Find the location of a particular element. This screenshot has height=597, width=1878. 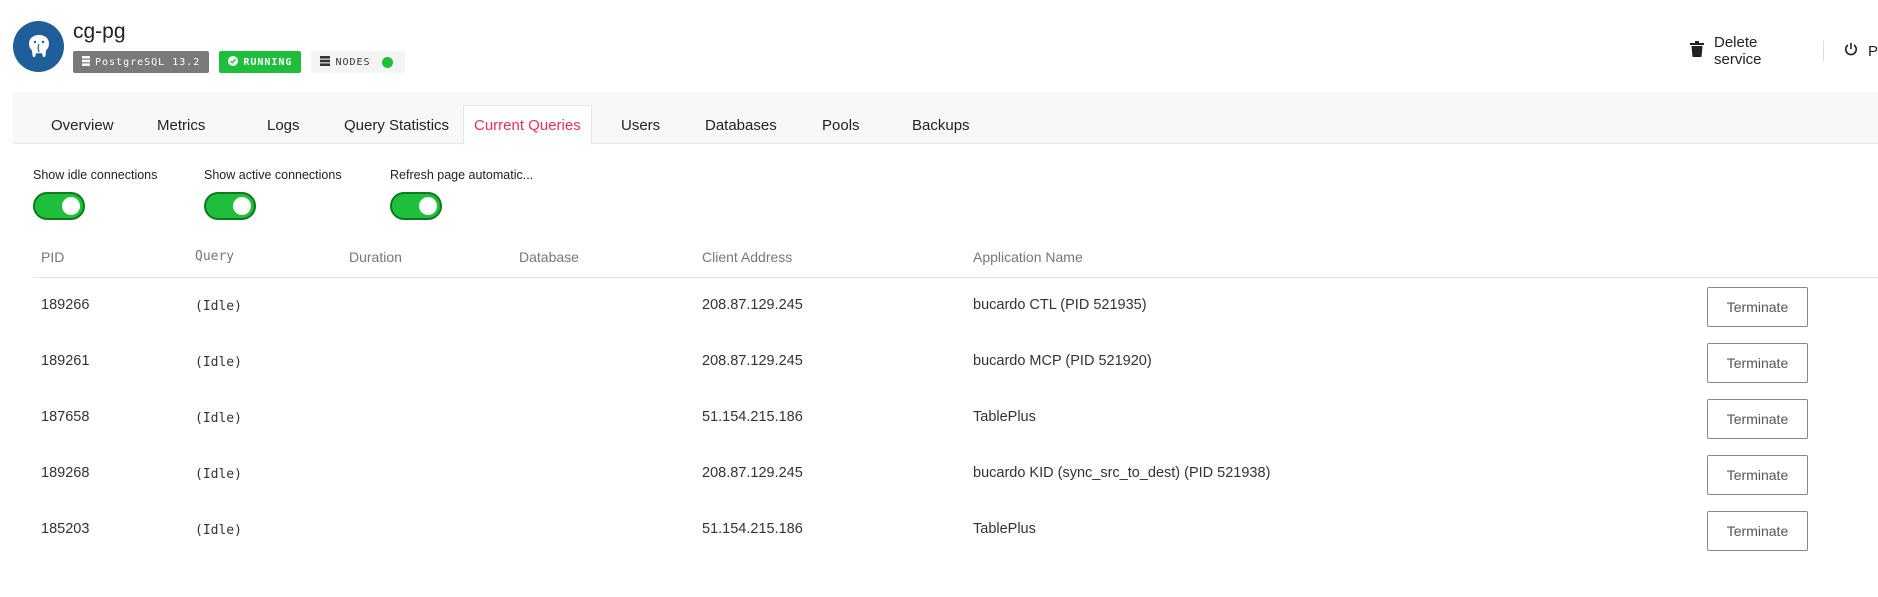

node-status-dot is located at coordinates (387, 62).